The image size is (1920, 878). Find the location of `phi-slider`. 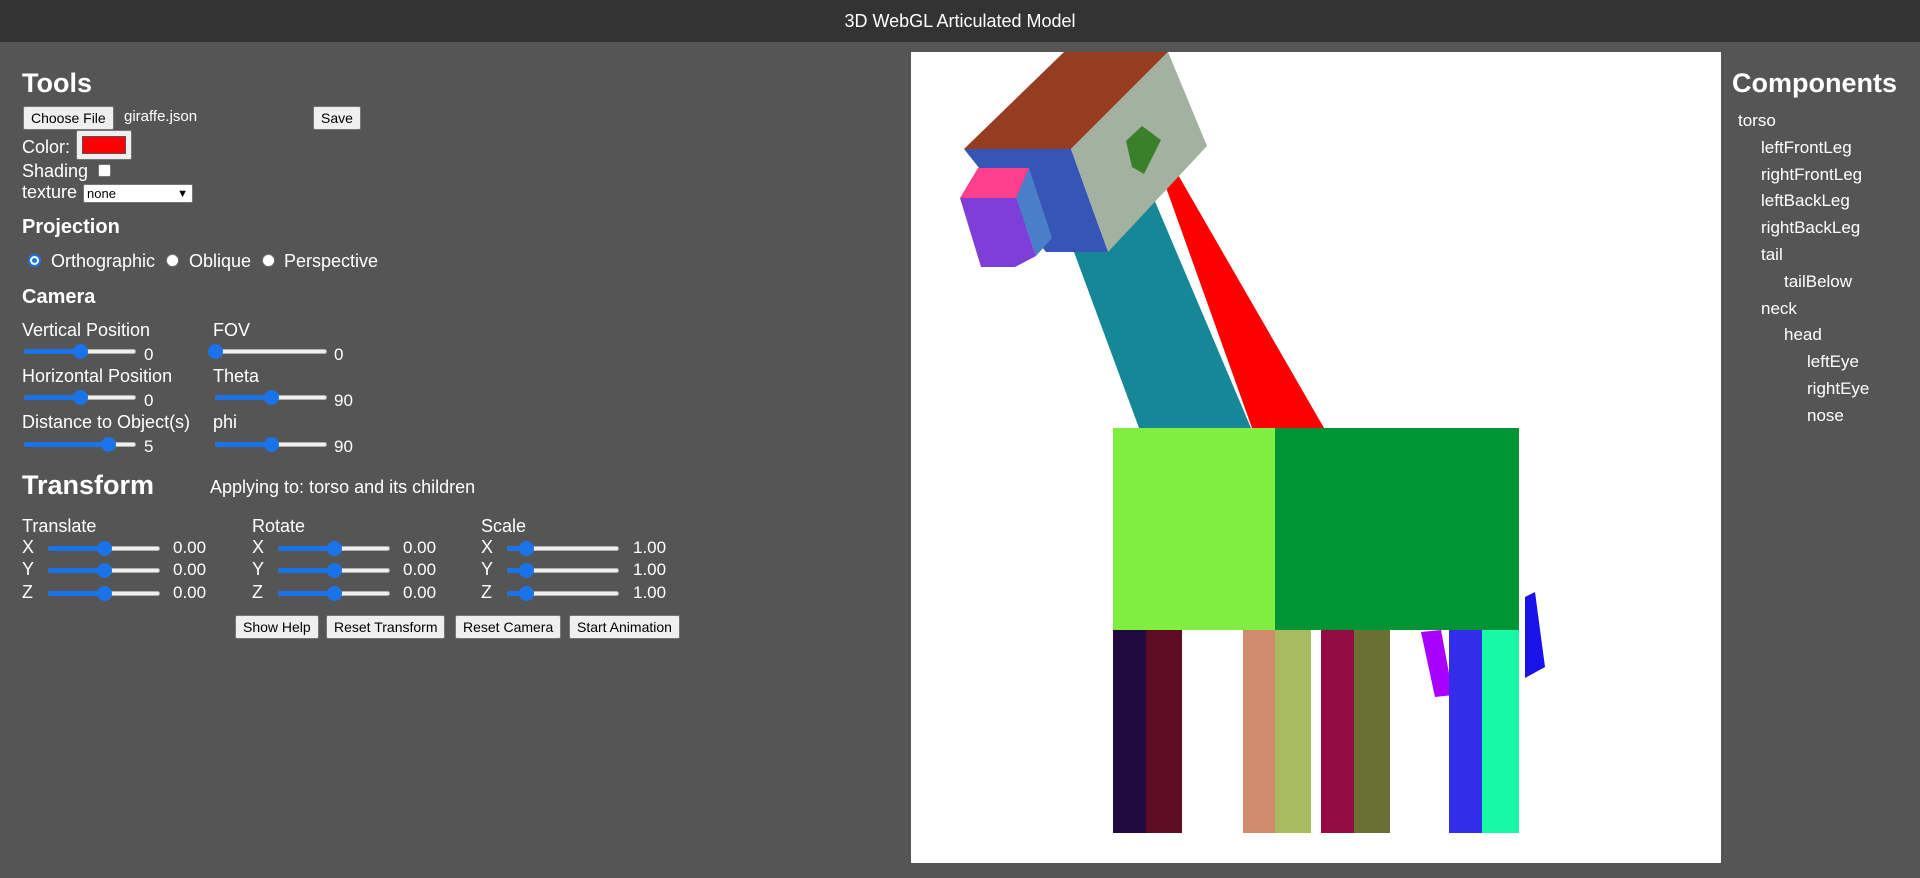

phi-slider is located at coordinates (271, 444).